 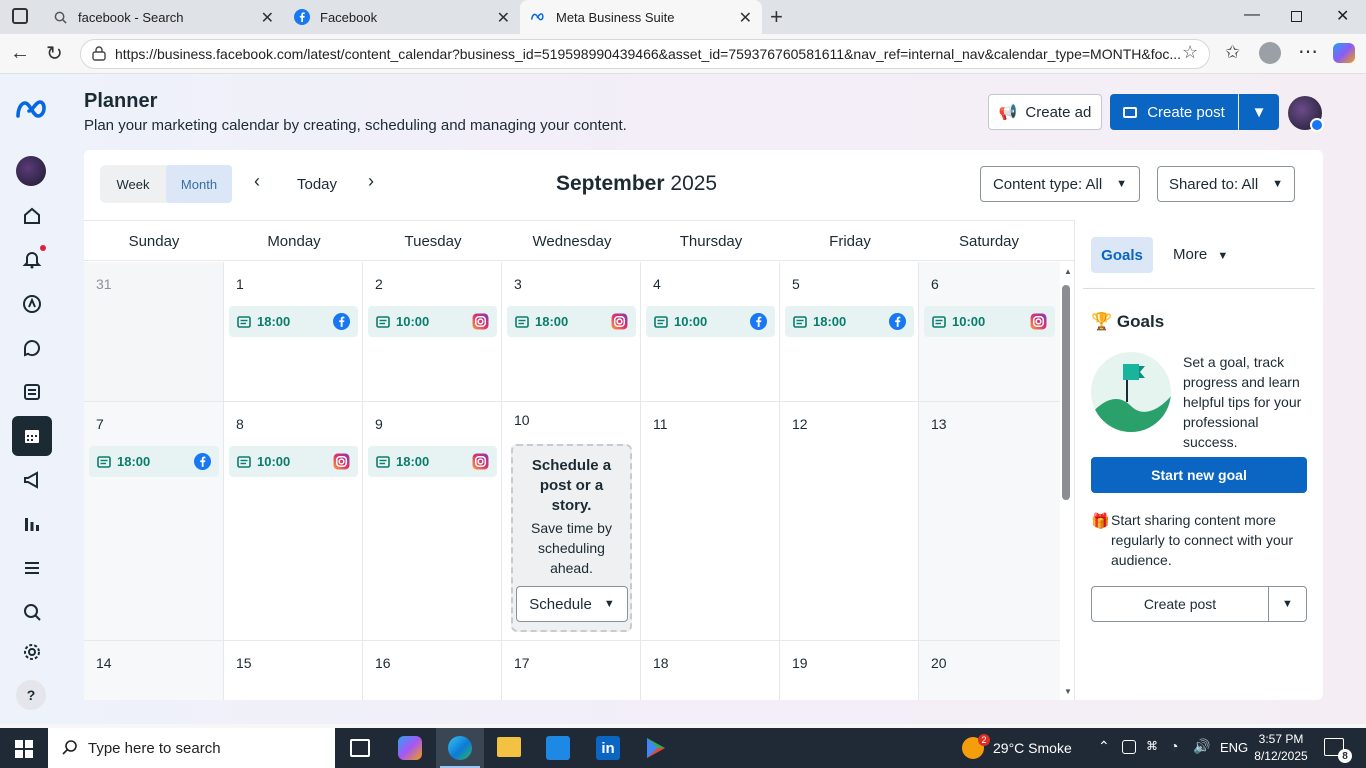 I want to click on calendar-day-cell: 31, so click(x=154, y=332).